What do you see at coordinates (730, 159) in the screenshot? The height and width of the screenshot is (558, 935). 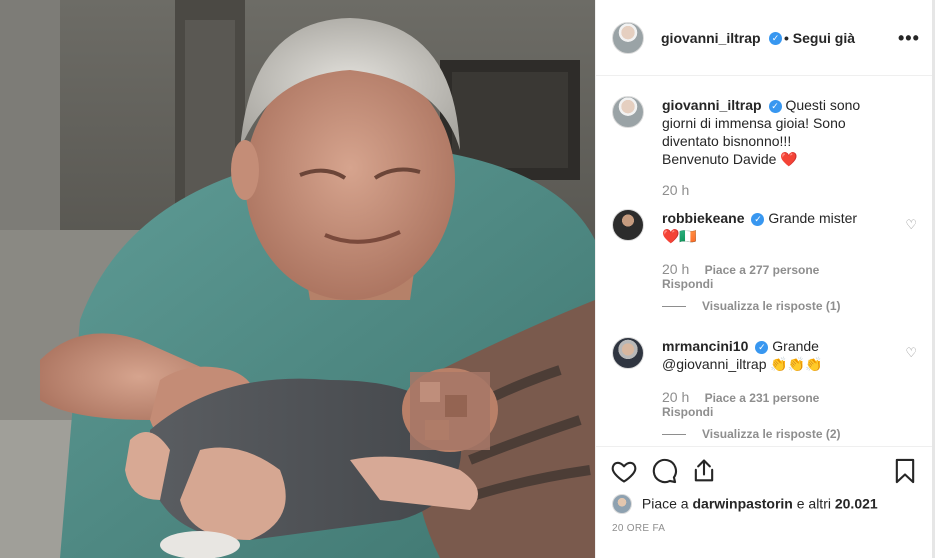 I see `caption-text-line2: Benvenuto Davide ❤️` at bounding box center [730, 159].